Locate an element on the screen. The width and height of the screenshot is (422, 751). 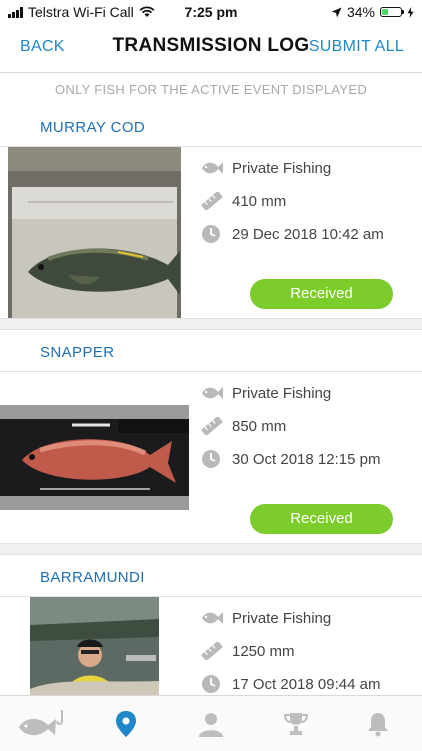
divider is located at coordinates (211, 371).